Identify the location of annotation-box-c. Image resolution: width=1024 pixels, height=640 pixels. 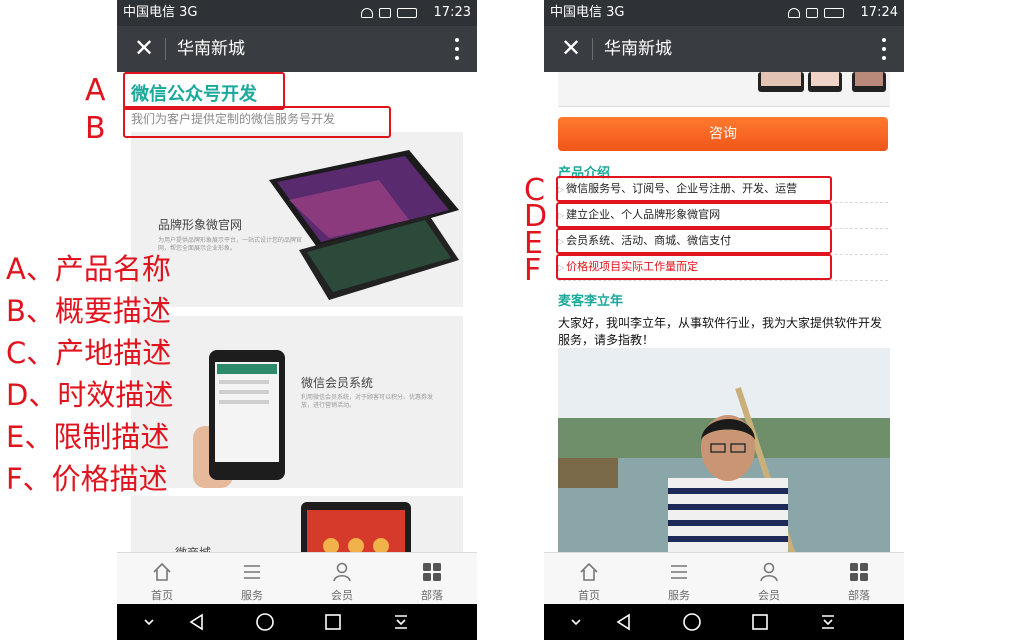
(694, 189).